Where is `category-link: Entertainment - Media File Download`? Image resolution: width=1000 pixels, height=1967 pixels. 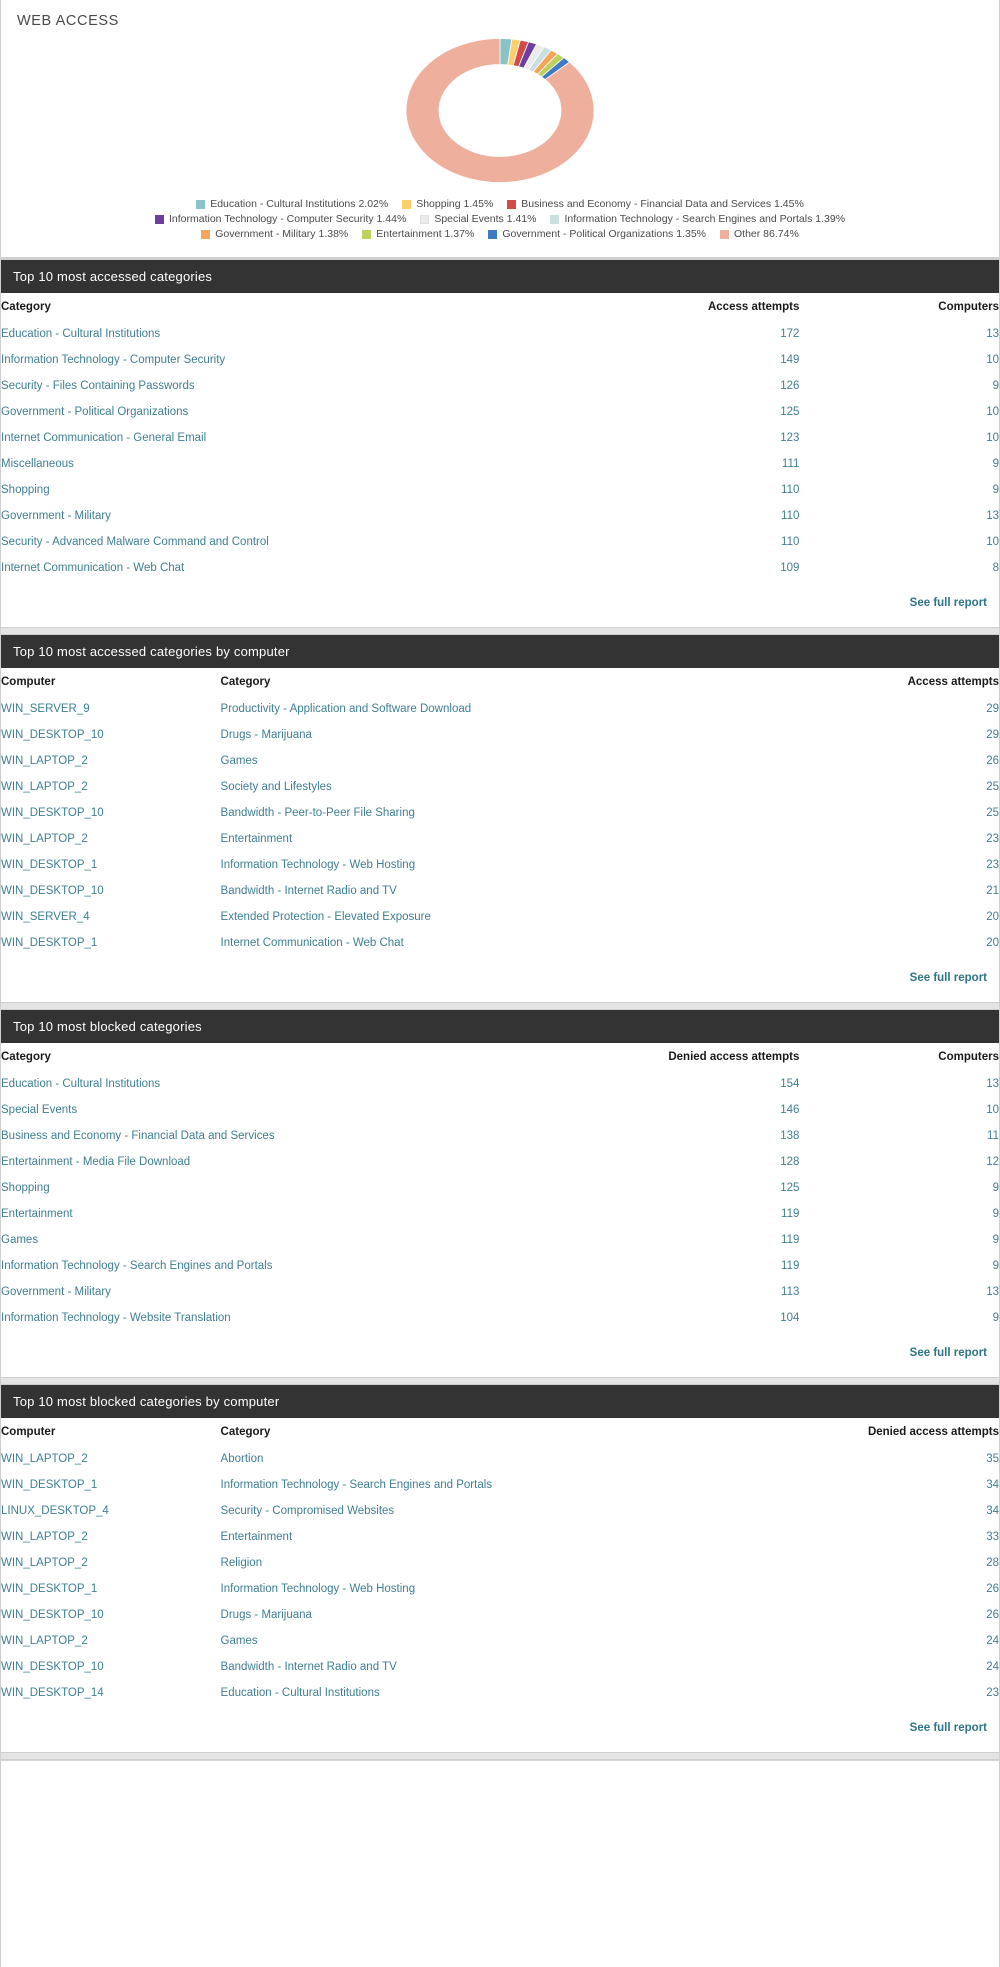 category-link: Entertainment - Media File Download is located at coordinates (95, 1162).